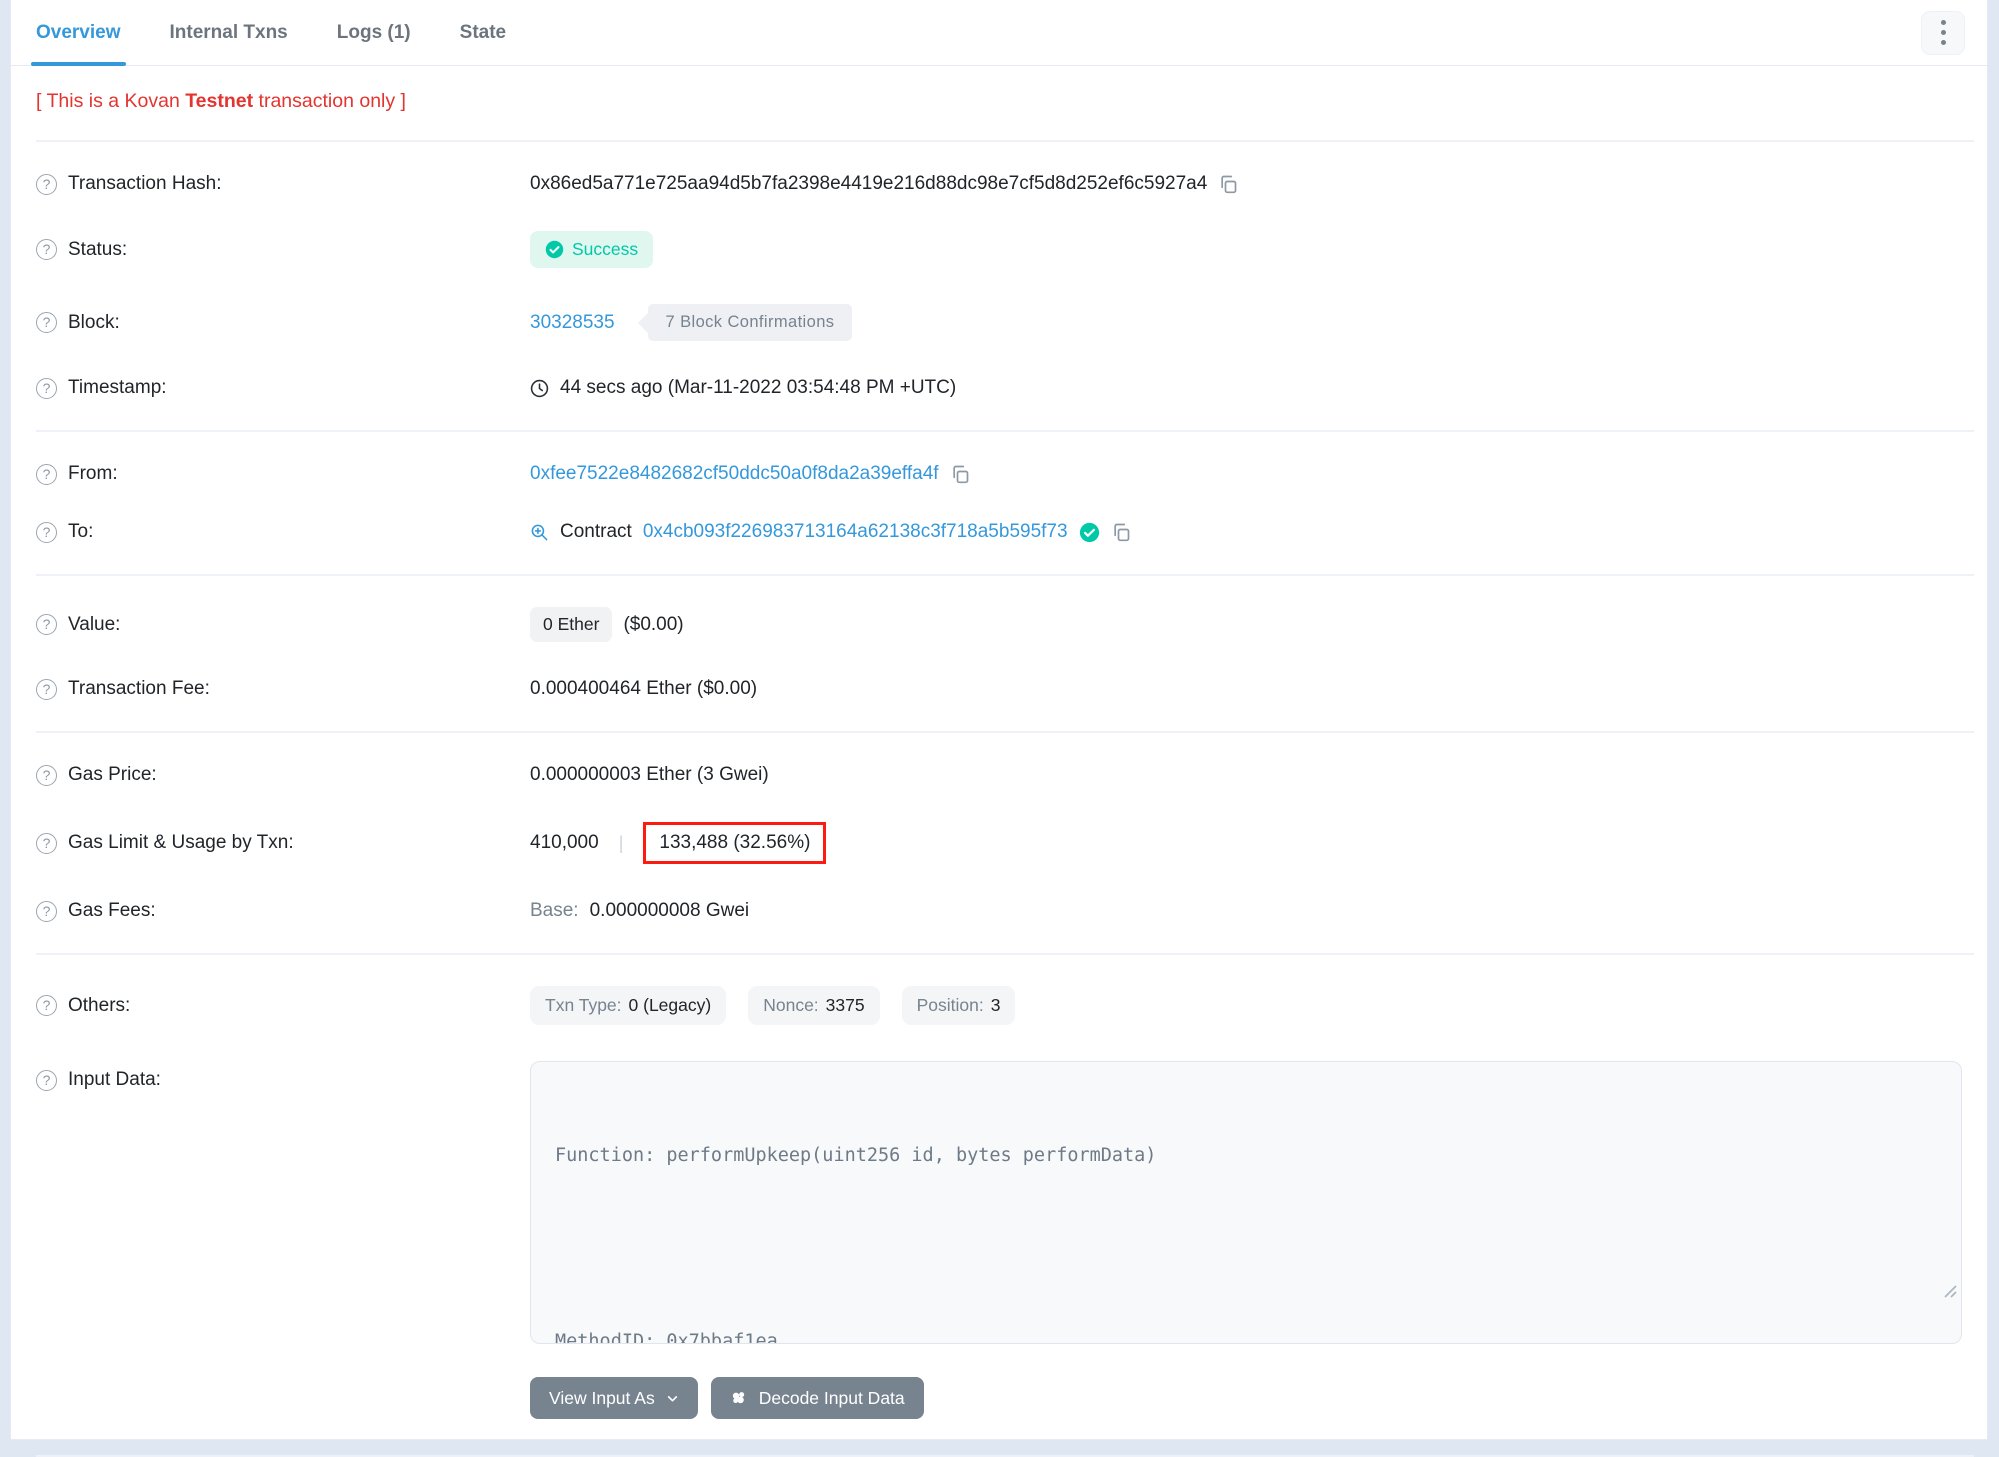 This screenshot has height=1457, width=1999. What do you see at coordinates (999, 249) in the screenshot?
I see `row-status: ? Status: Success` at bounding box center [999, 249].